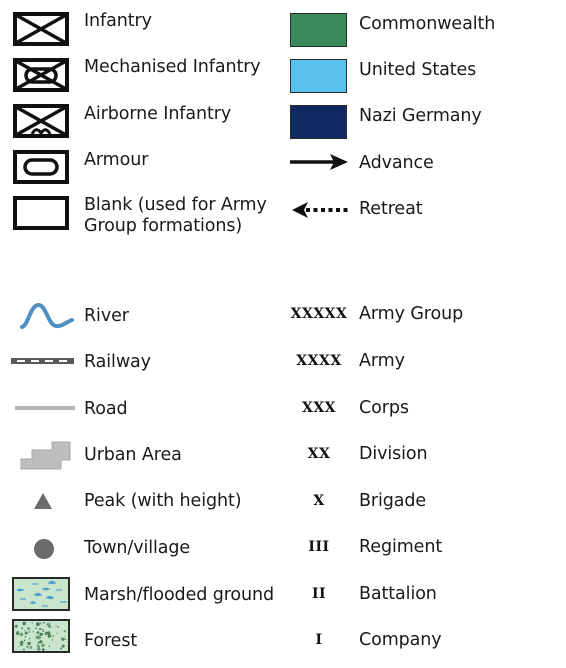  What do you see at coordinates (41, 75) in the screenshot?
I see `mechanised-infantry-icon` at bounding box center [41, 75].